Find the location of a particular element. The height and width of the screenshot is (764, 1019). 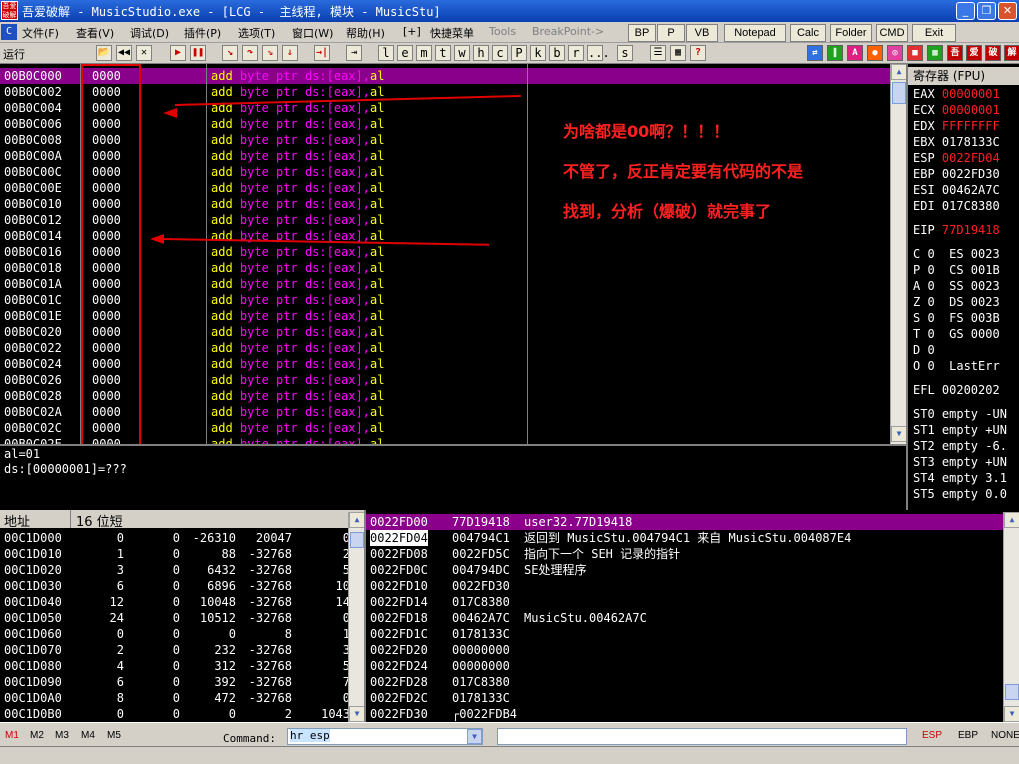

stop-icon: ■ is located at coordinates (915, 53).